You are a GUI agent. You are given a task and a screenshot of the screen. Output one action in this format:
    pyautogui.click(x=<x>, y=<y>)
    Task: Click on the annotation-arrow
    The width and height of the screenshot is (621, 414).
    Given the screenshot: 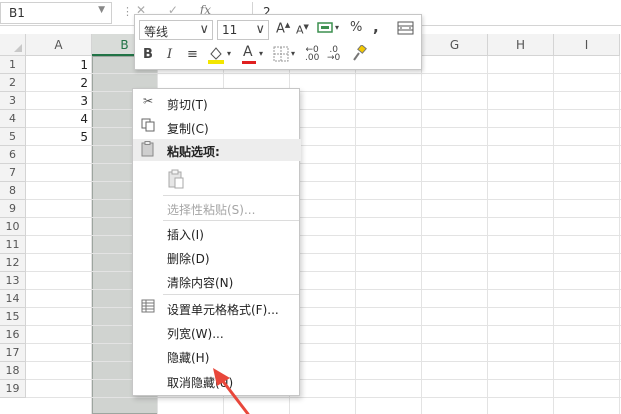 What is the action you would take?
    pyautogui.click(x=231, y=391)
    